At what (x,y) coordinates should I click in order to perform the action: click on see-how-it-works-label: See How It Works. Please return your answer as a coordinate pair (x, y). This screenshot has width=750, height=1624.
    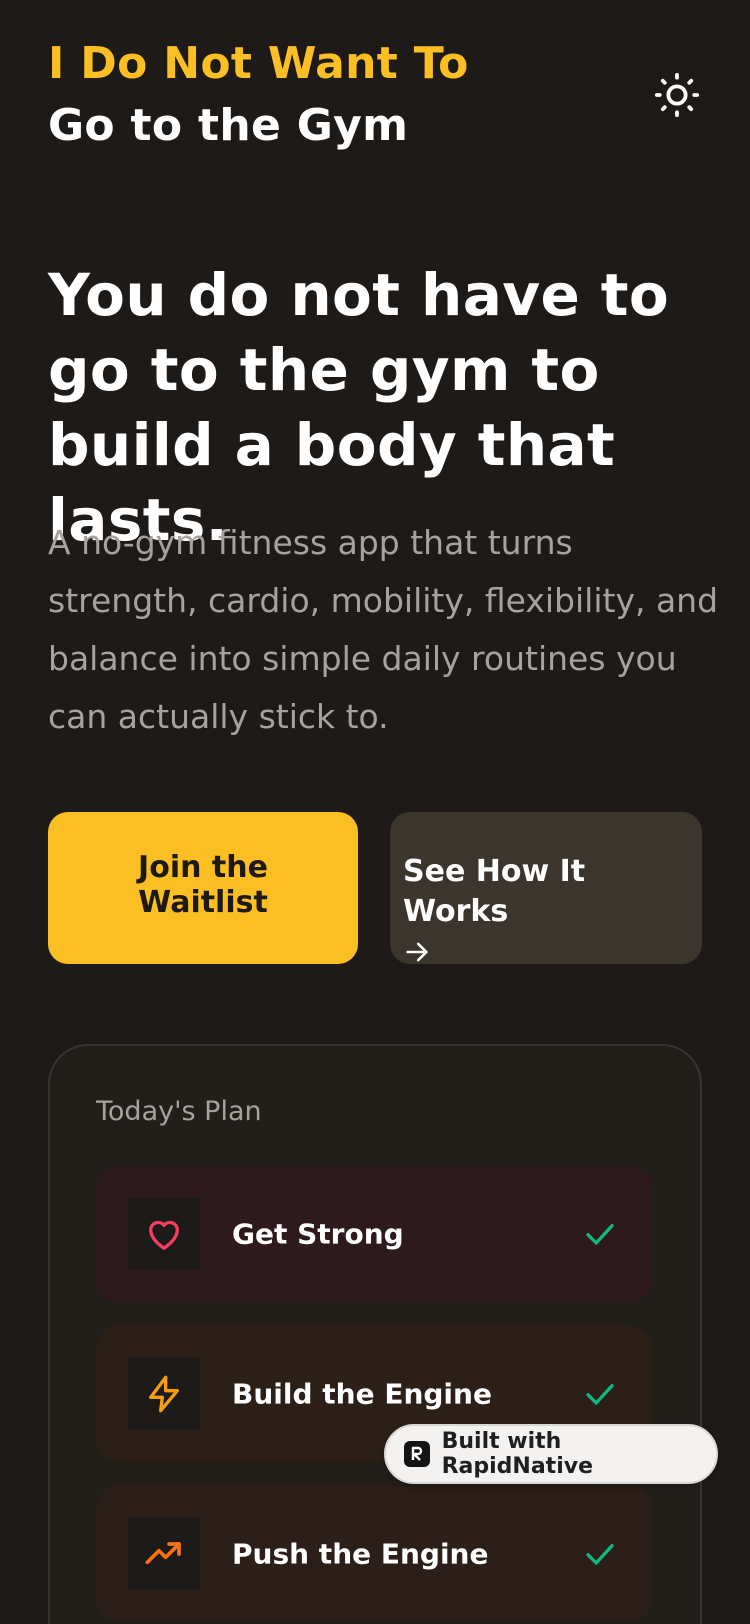
    Looking at the image, I should click on (494, 891).